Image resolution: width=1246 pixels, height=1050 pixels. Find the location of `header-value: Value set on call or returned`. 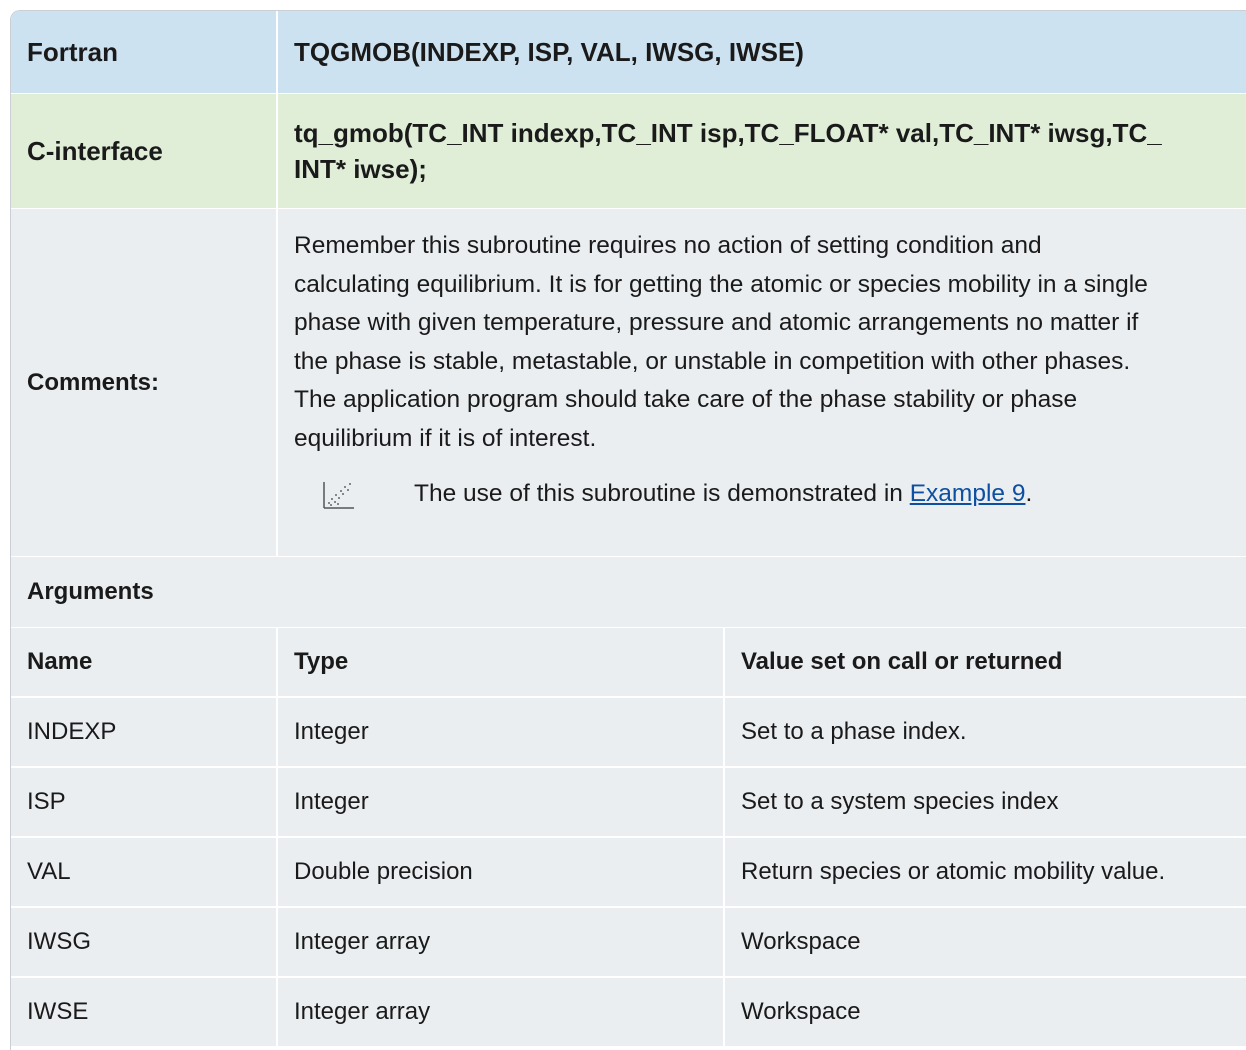

header-value: Value set on call or returned is located at coordinates (902, 661).